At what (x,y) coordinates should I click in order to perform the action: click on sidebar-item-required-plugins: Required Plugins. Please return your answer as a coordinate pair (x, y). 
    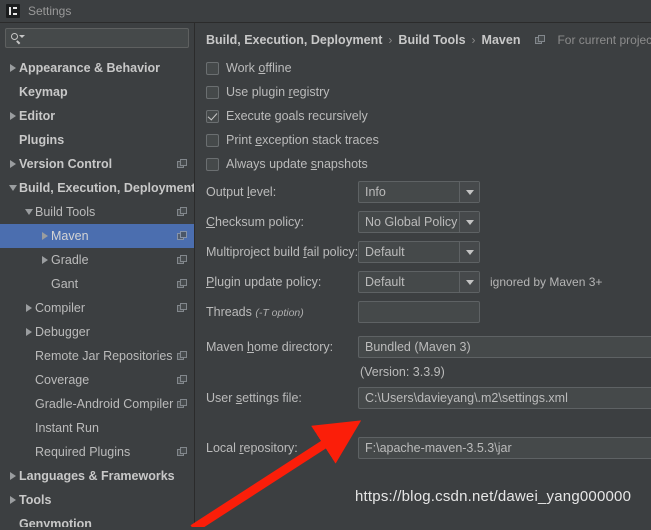
    Looking at the image, I should click on (97, 452).